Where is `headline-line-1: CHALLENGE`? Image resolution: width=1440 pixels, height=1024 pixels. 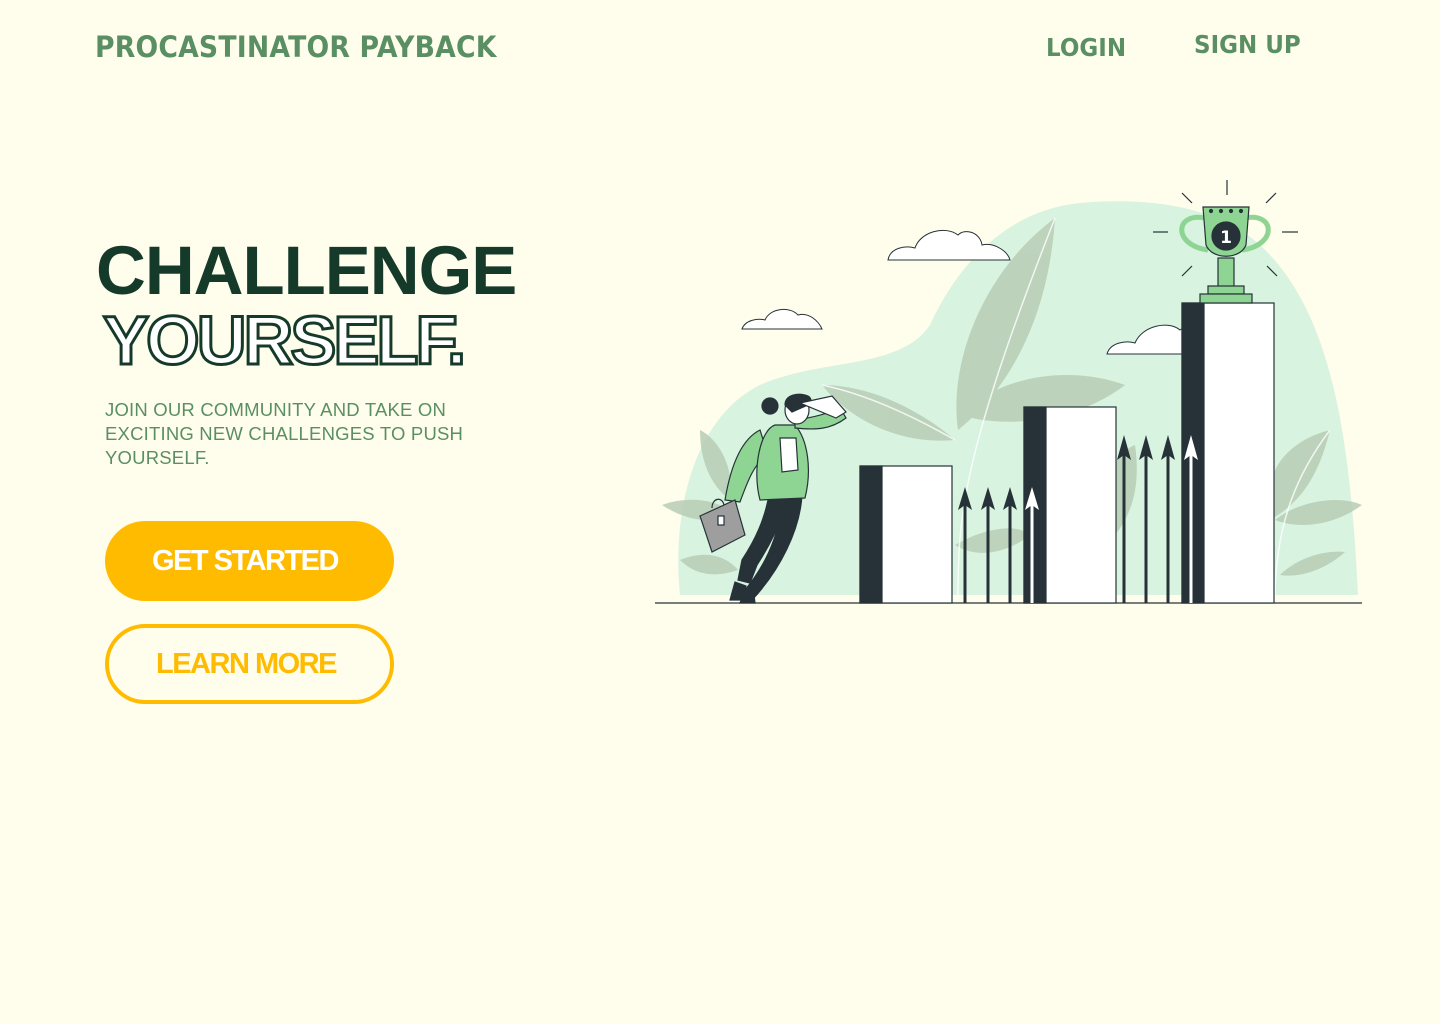
headline-line-1: CHALLENGE is located at coordinates (306, 270).